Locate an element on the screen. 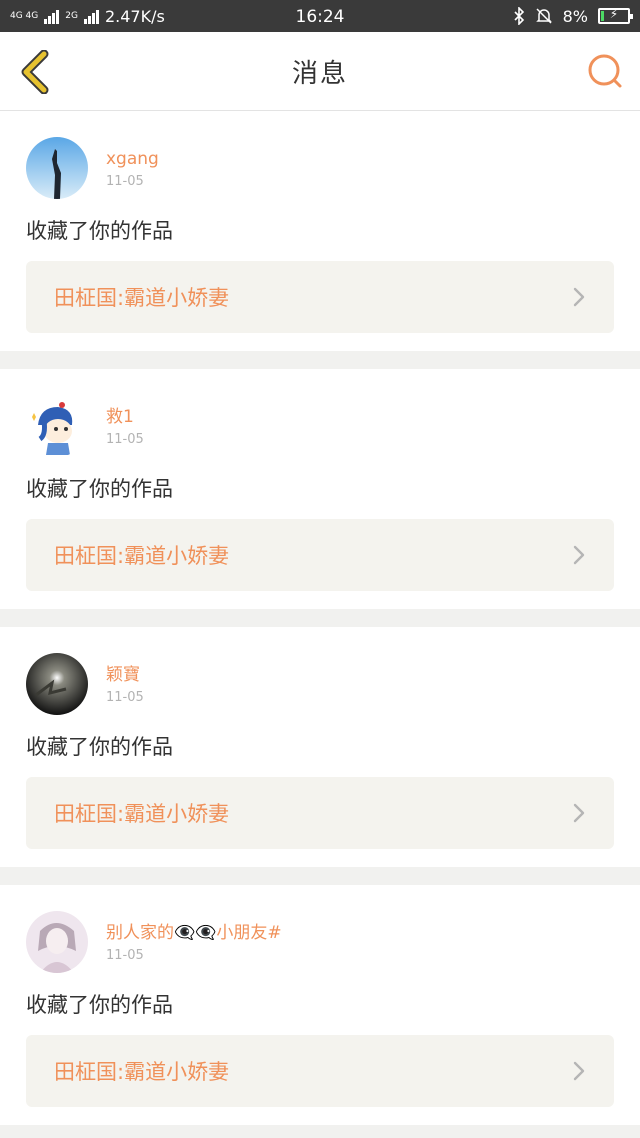  user-info: 别人家的👁‍🗨👁‍🗨小朋友# 11-05 is located at coordinates (194, 942).